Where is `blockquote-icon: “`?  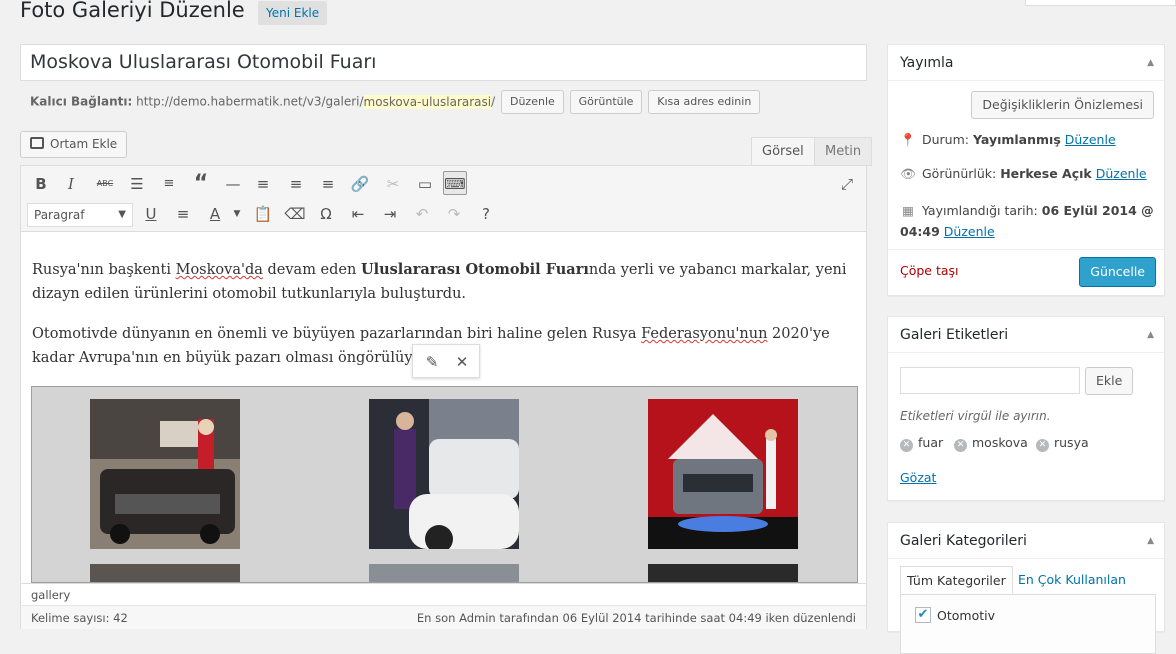
blockquote-icon: “ is located at coordinates (201, 184).